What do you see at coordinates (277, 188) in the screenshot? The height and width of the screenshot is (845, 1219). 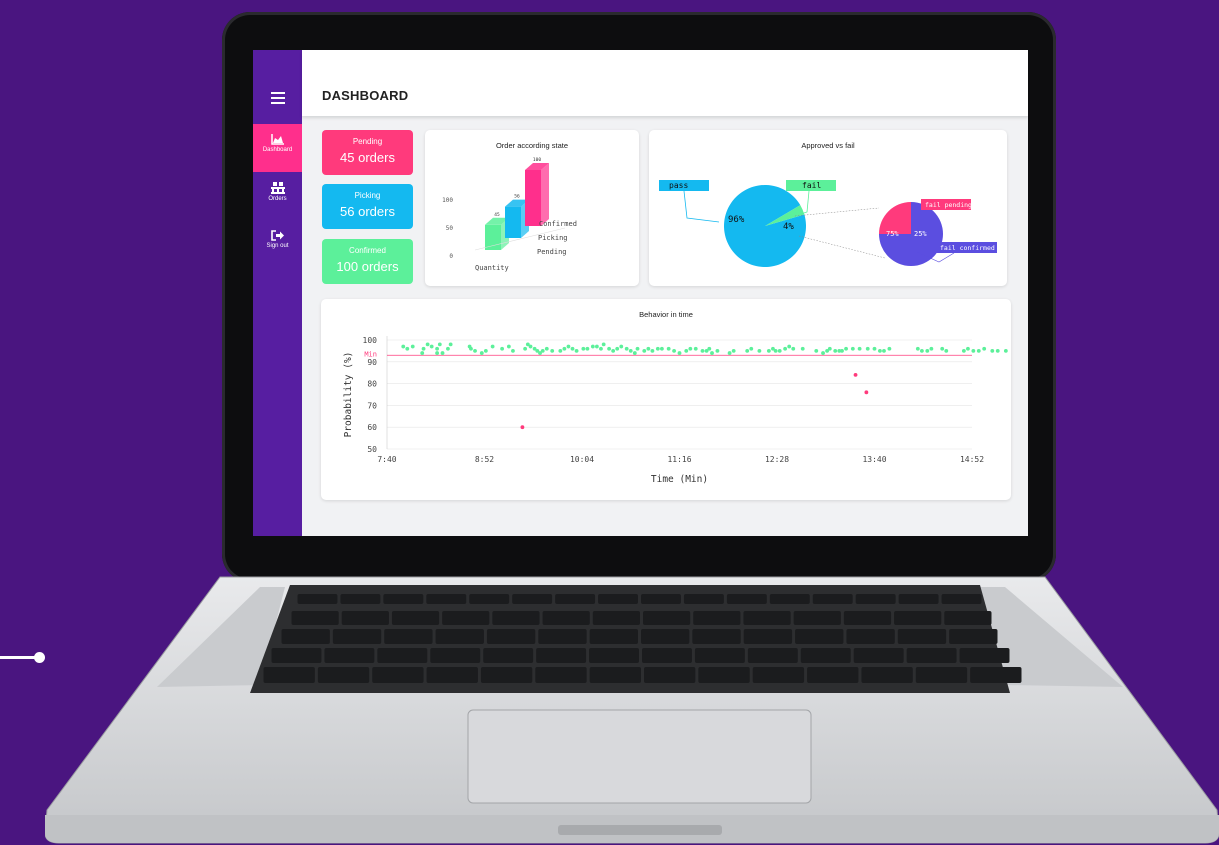 I see `pallet-icon` at bounding box center [277, 188].